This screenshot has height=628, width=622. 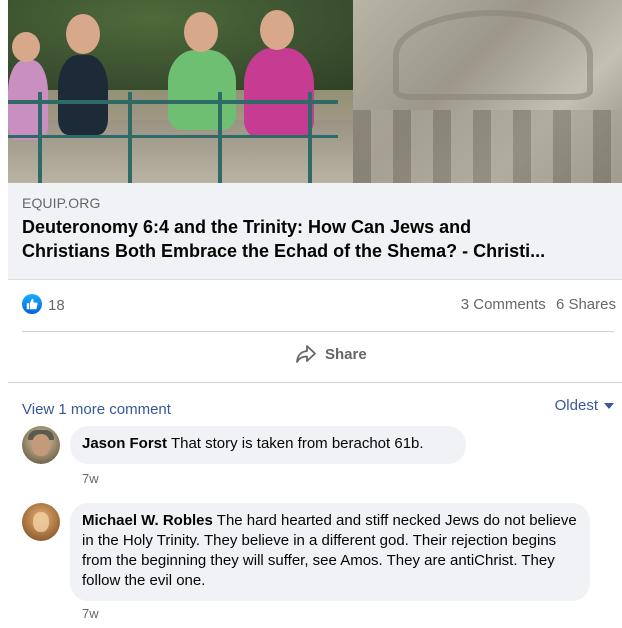 I want to click on reaction-count: 18, so click(x=56, y=305).